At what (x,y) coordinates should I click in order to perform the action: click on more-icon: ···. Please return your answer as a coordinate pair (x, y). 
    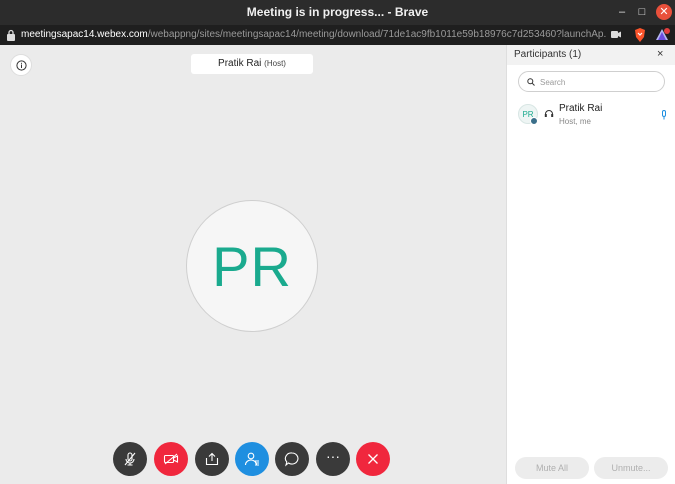
    Looking at the image, I should click on (333, 456).